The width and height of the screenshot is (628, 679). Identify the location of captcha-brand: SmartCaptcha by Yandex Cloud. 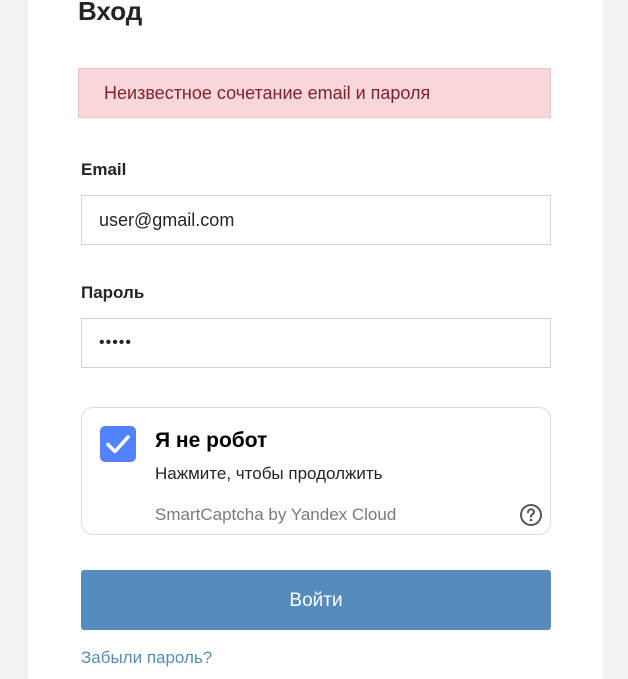
(276, 514).